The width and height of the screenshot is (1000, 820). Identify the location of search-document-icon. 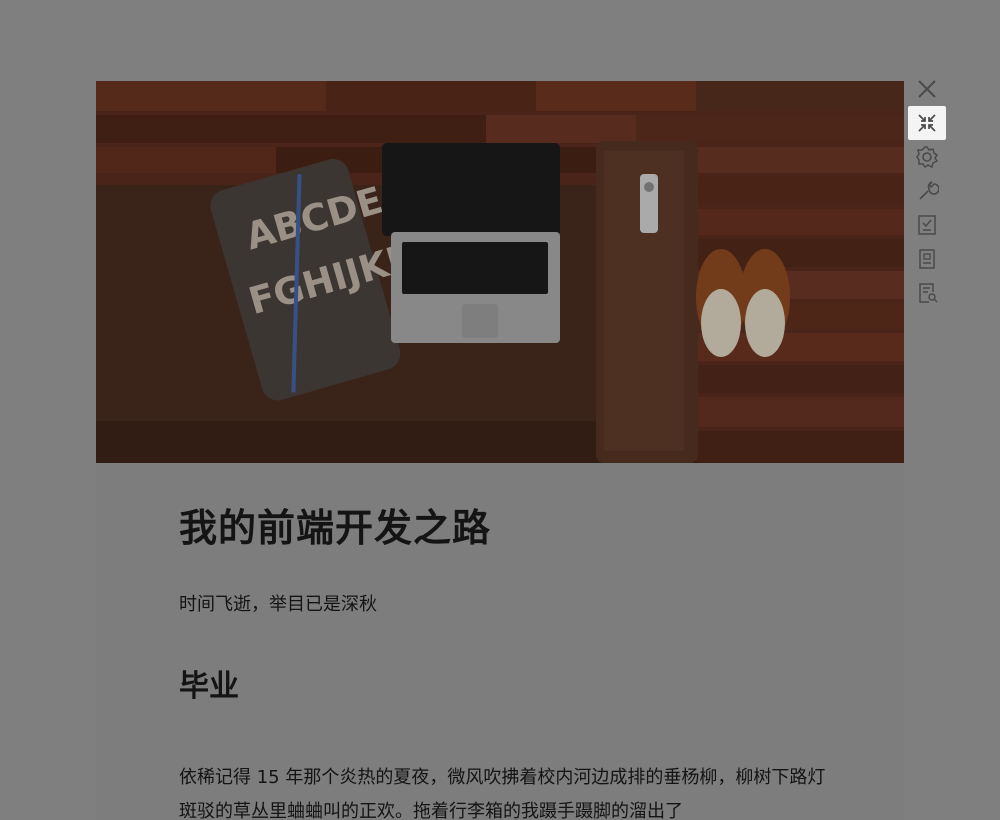
(928, 293).